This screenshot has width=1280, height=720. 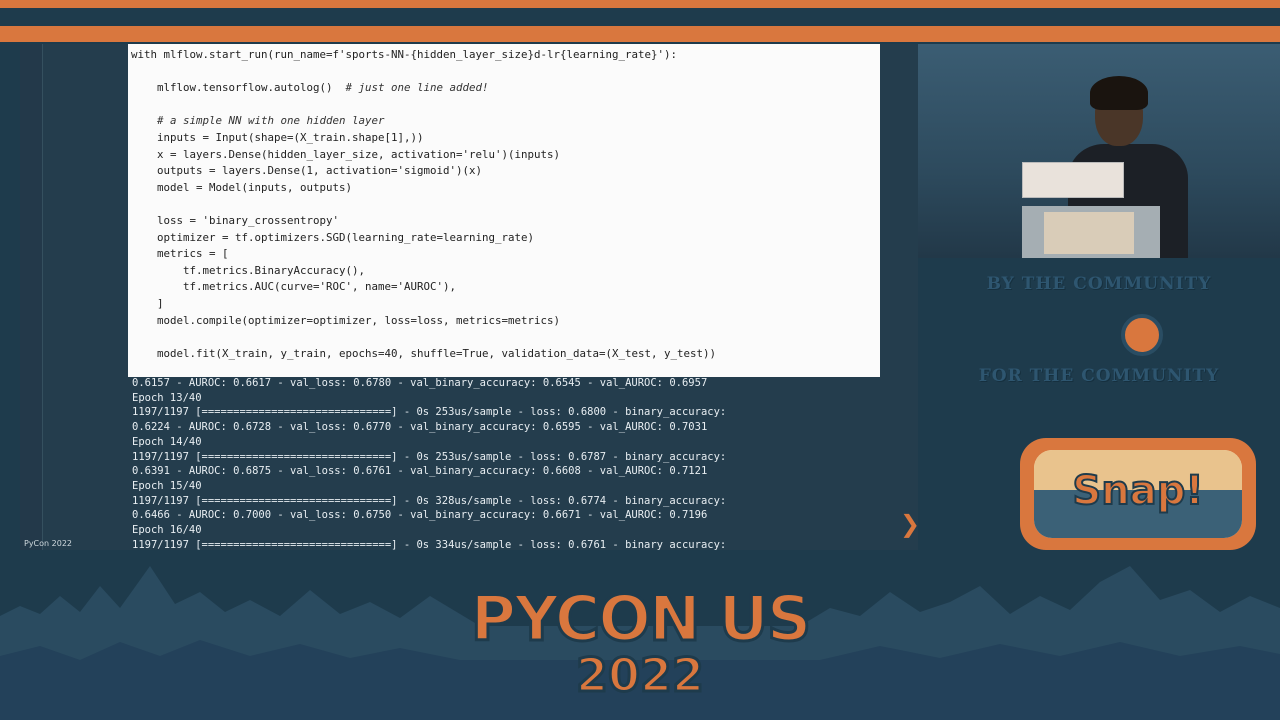 What do you see at coordinates (271, 121) in the screenshot?
I see `code-comment: # a simple NN with one hidden layer` at bounding box center [271, 121].